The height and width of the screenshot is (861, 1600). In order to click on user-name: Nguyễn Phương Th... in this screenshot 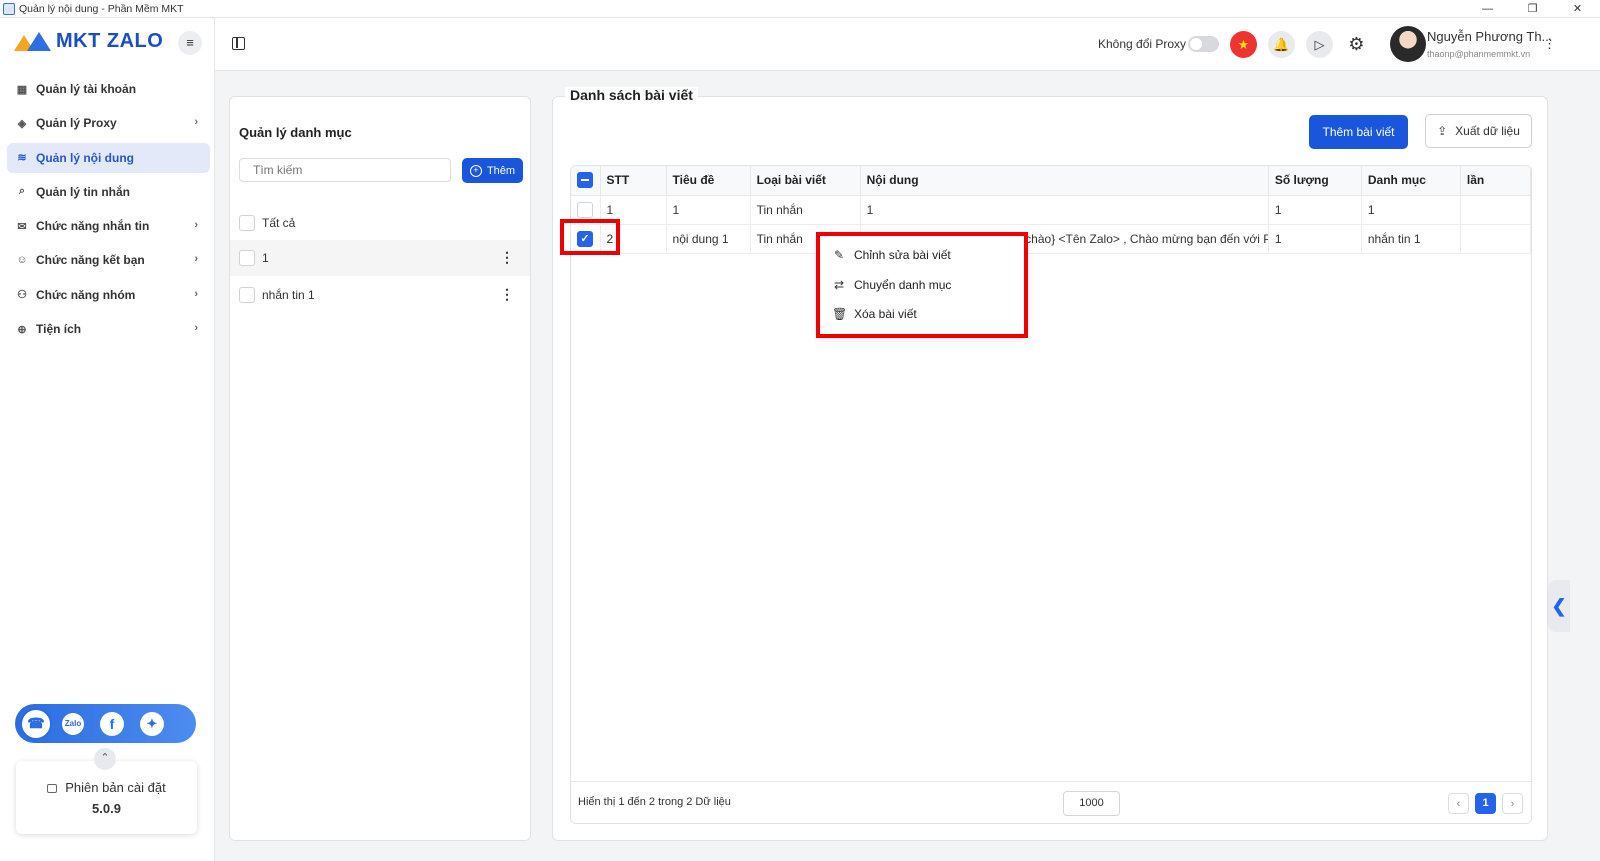, I will do `click(1489, 36)`.